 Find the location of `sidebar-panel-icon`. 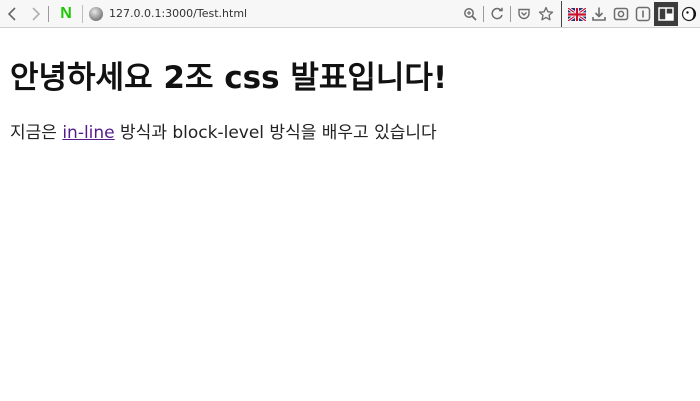

sidebar-panel-icon is located at coordinates (666, 14).